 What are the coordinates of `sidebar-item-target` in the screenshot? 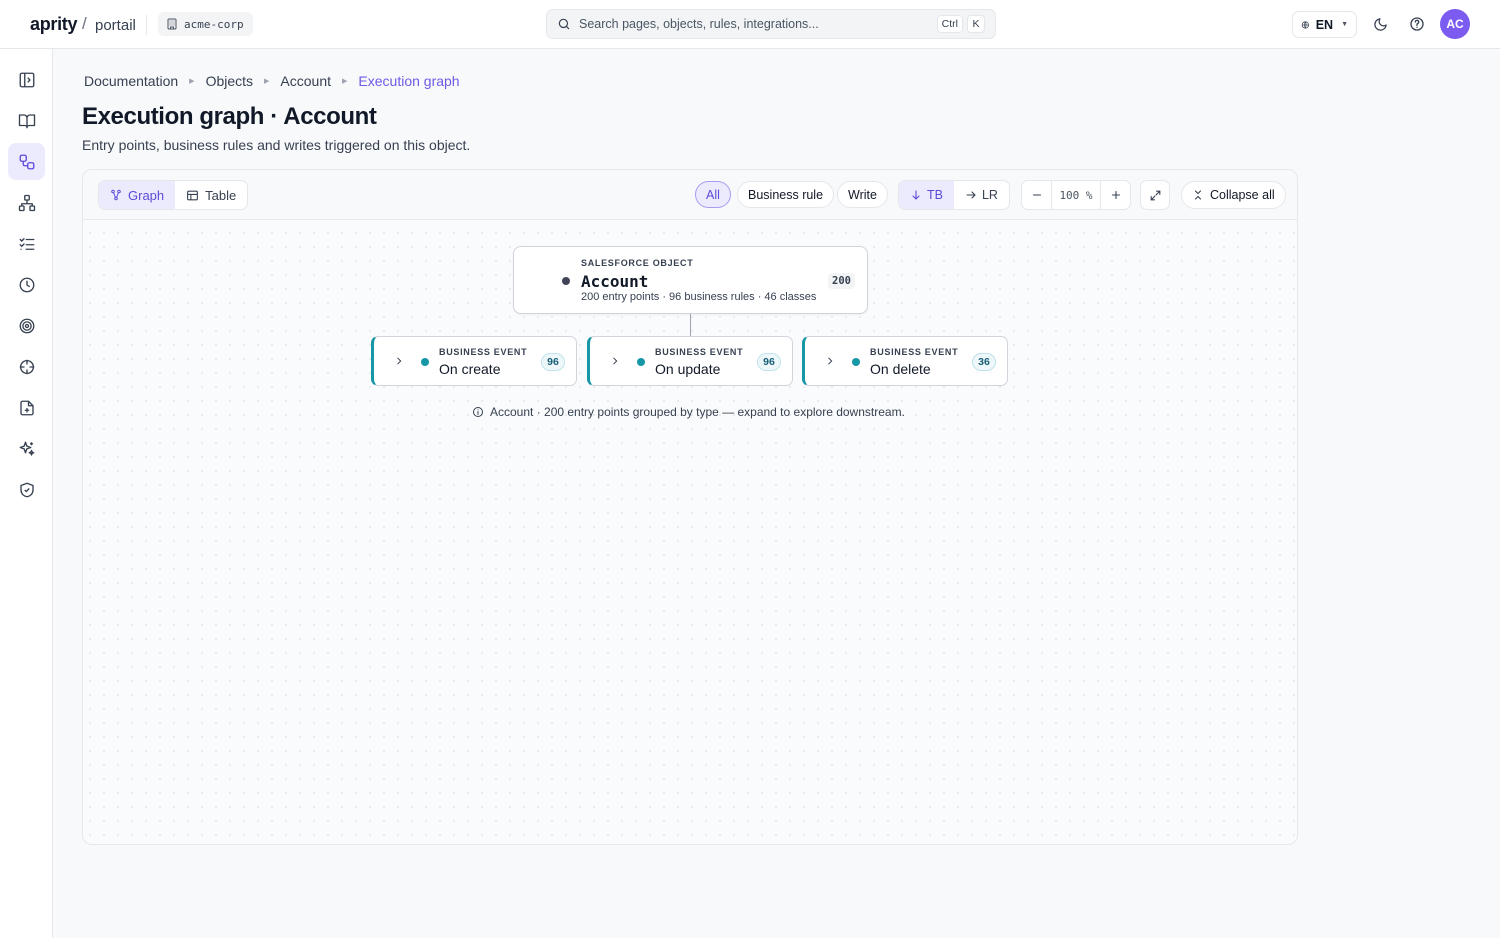 It's located at (26, 325).